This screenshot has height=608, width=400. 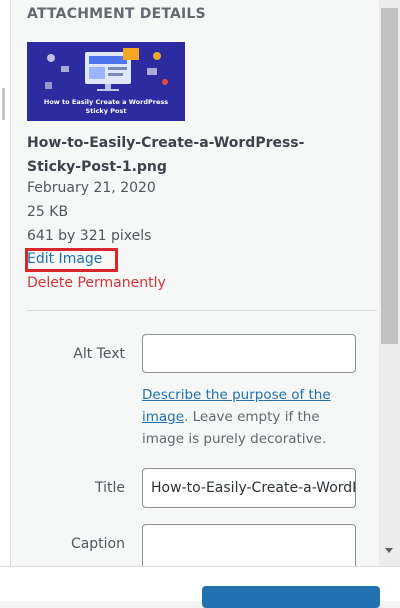 I want to click on delete-permanently-link: Delete Permanently, so click(x=96, y=283).